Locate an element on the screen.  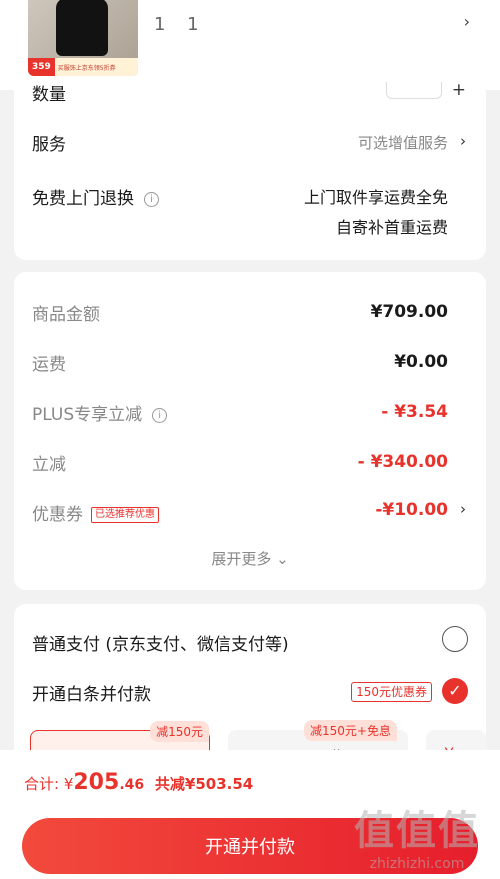
price-tag: 359 is located at coordinates (41, 67).